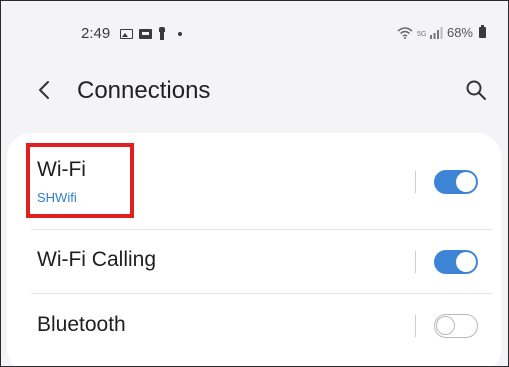  What do you see at coordinates (405, 32) in the screenshot?
I see `wifi-signal-icon` at bounding box center [405, 32].